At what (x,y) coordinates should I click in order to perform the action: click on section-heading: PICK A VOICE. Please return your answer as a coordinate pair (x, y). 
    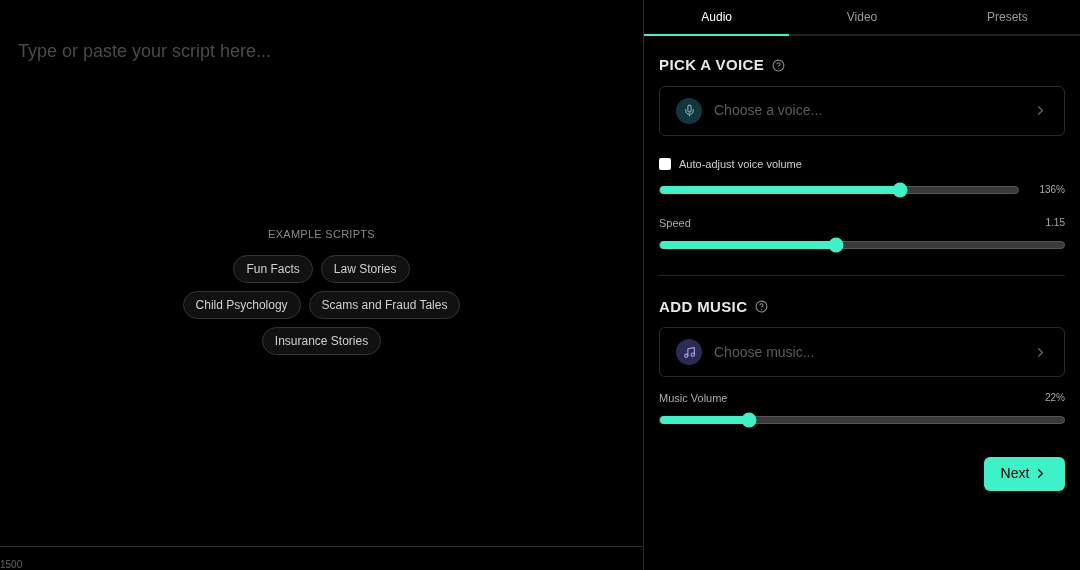
    Looking at the image, I should click on (712, 65).